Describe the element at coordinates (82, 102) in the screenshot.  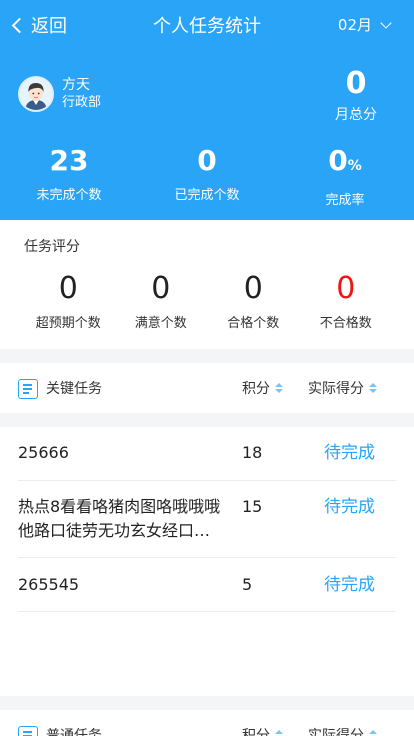
I see `user-department: 行政部` at that location.